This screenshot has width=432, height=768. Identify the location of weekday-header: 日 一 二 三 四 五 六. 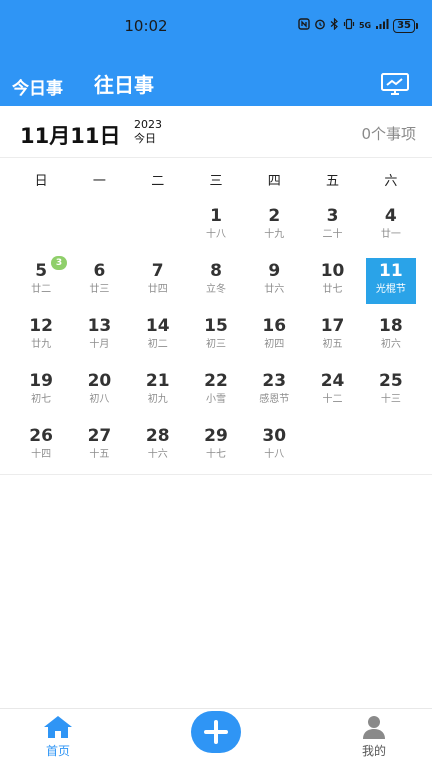
(216, 179).